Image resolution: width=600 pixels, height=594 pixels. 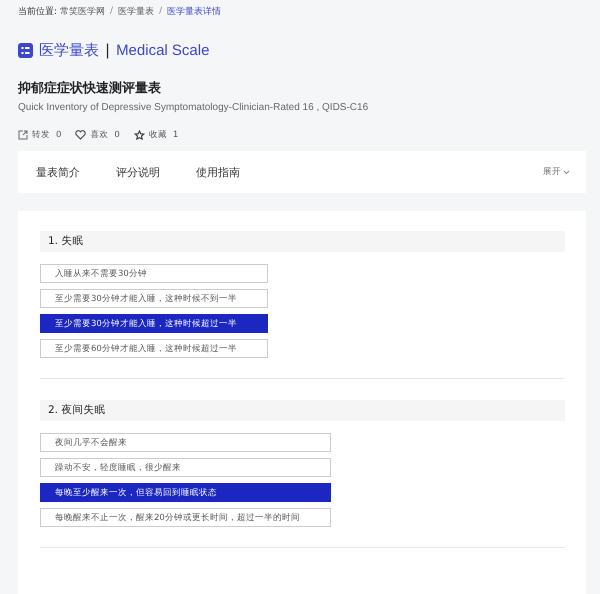 I want to click on section-subtitle: Medical Scale, so click(x=163, y=50).